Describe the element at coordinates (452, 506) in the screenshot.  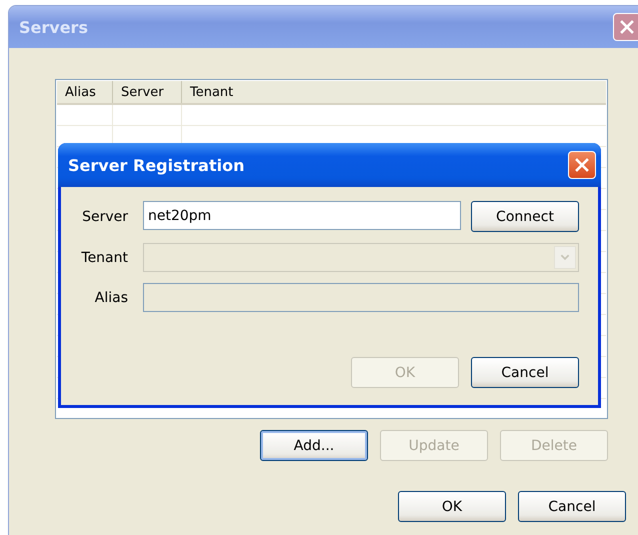
I see `ok-button: OK` at that location.